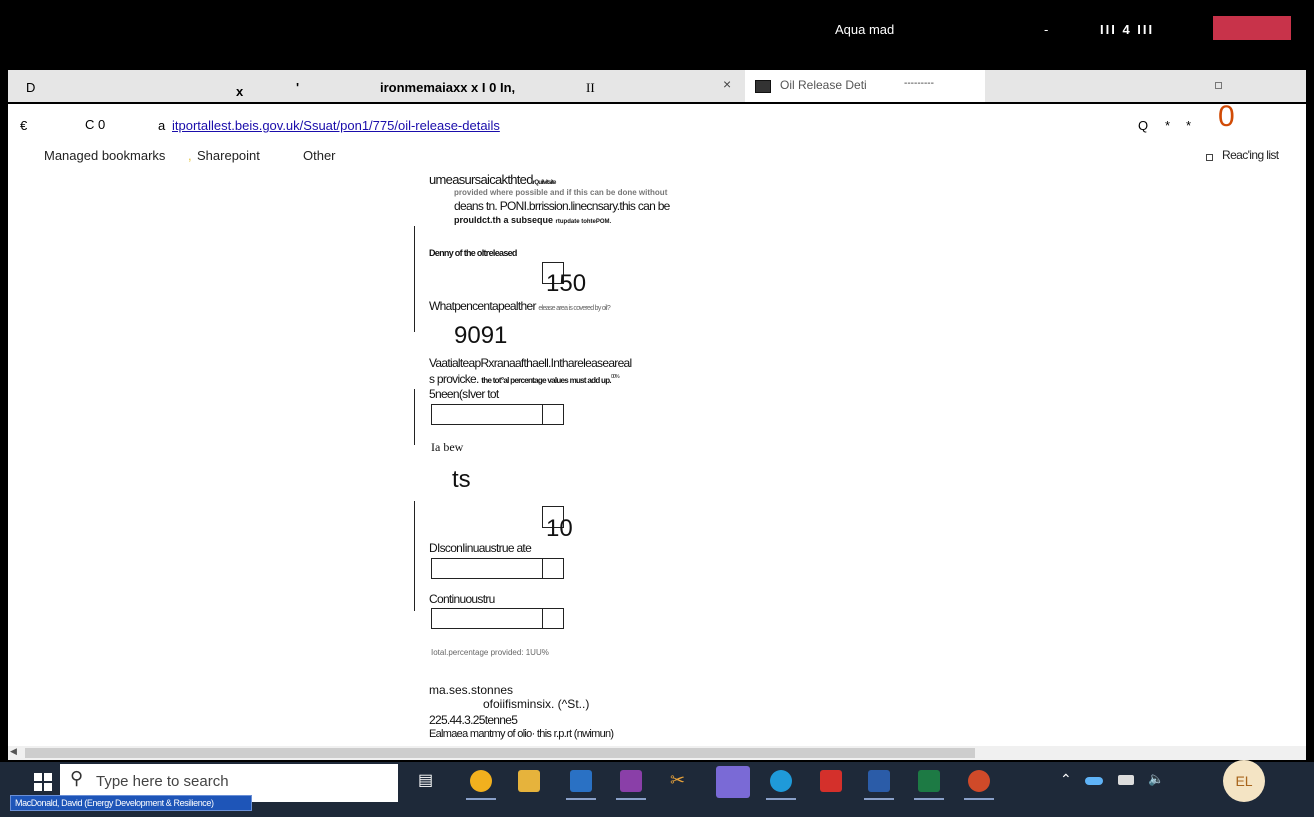 The height and width of the screenshot is (817, 1314). What do you see at coordinates (23, 125) in the screenshot?
I see `back-icon: €` at bounding box center [23, 125].